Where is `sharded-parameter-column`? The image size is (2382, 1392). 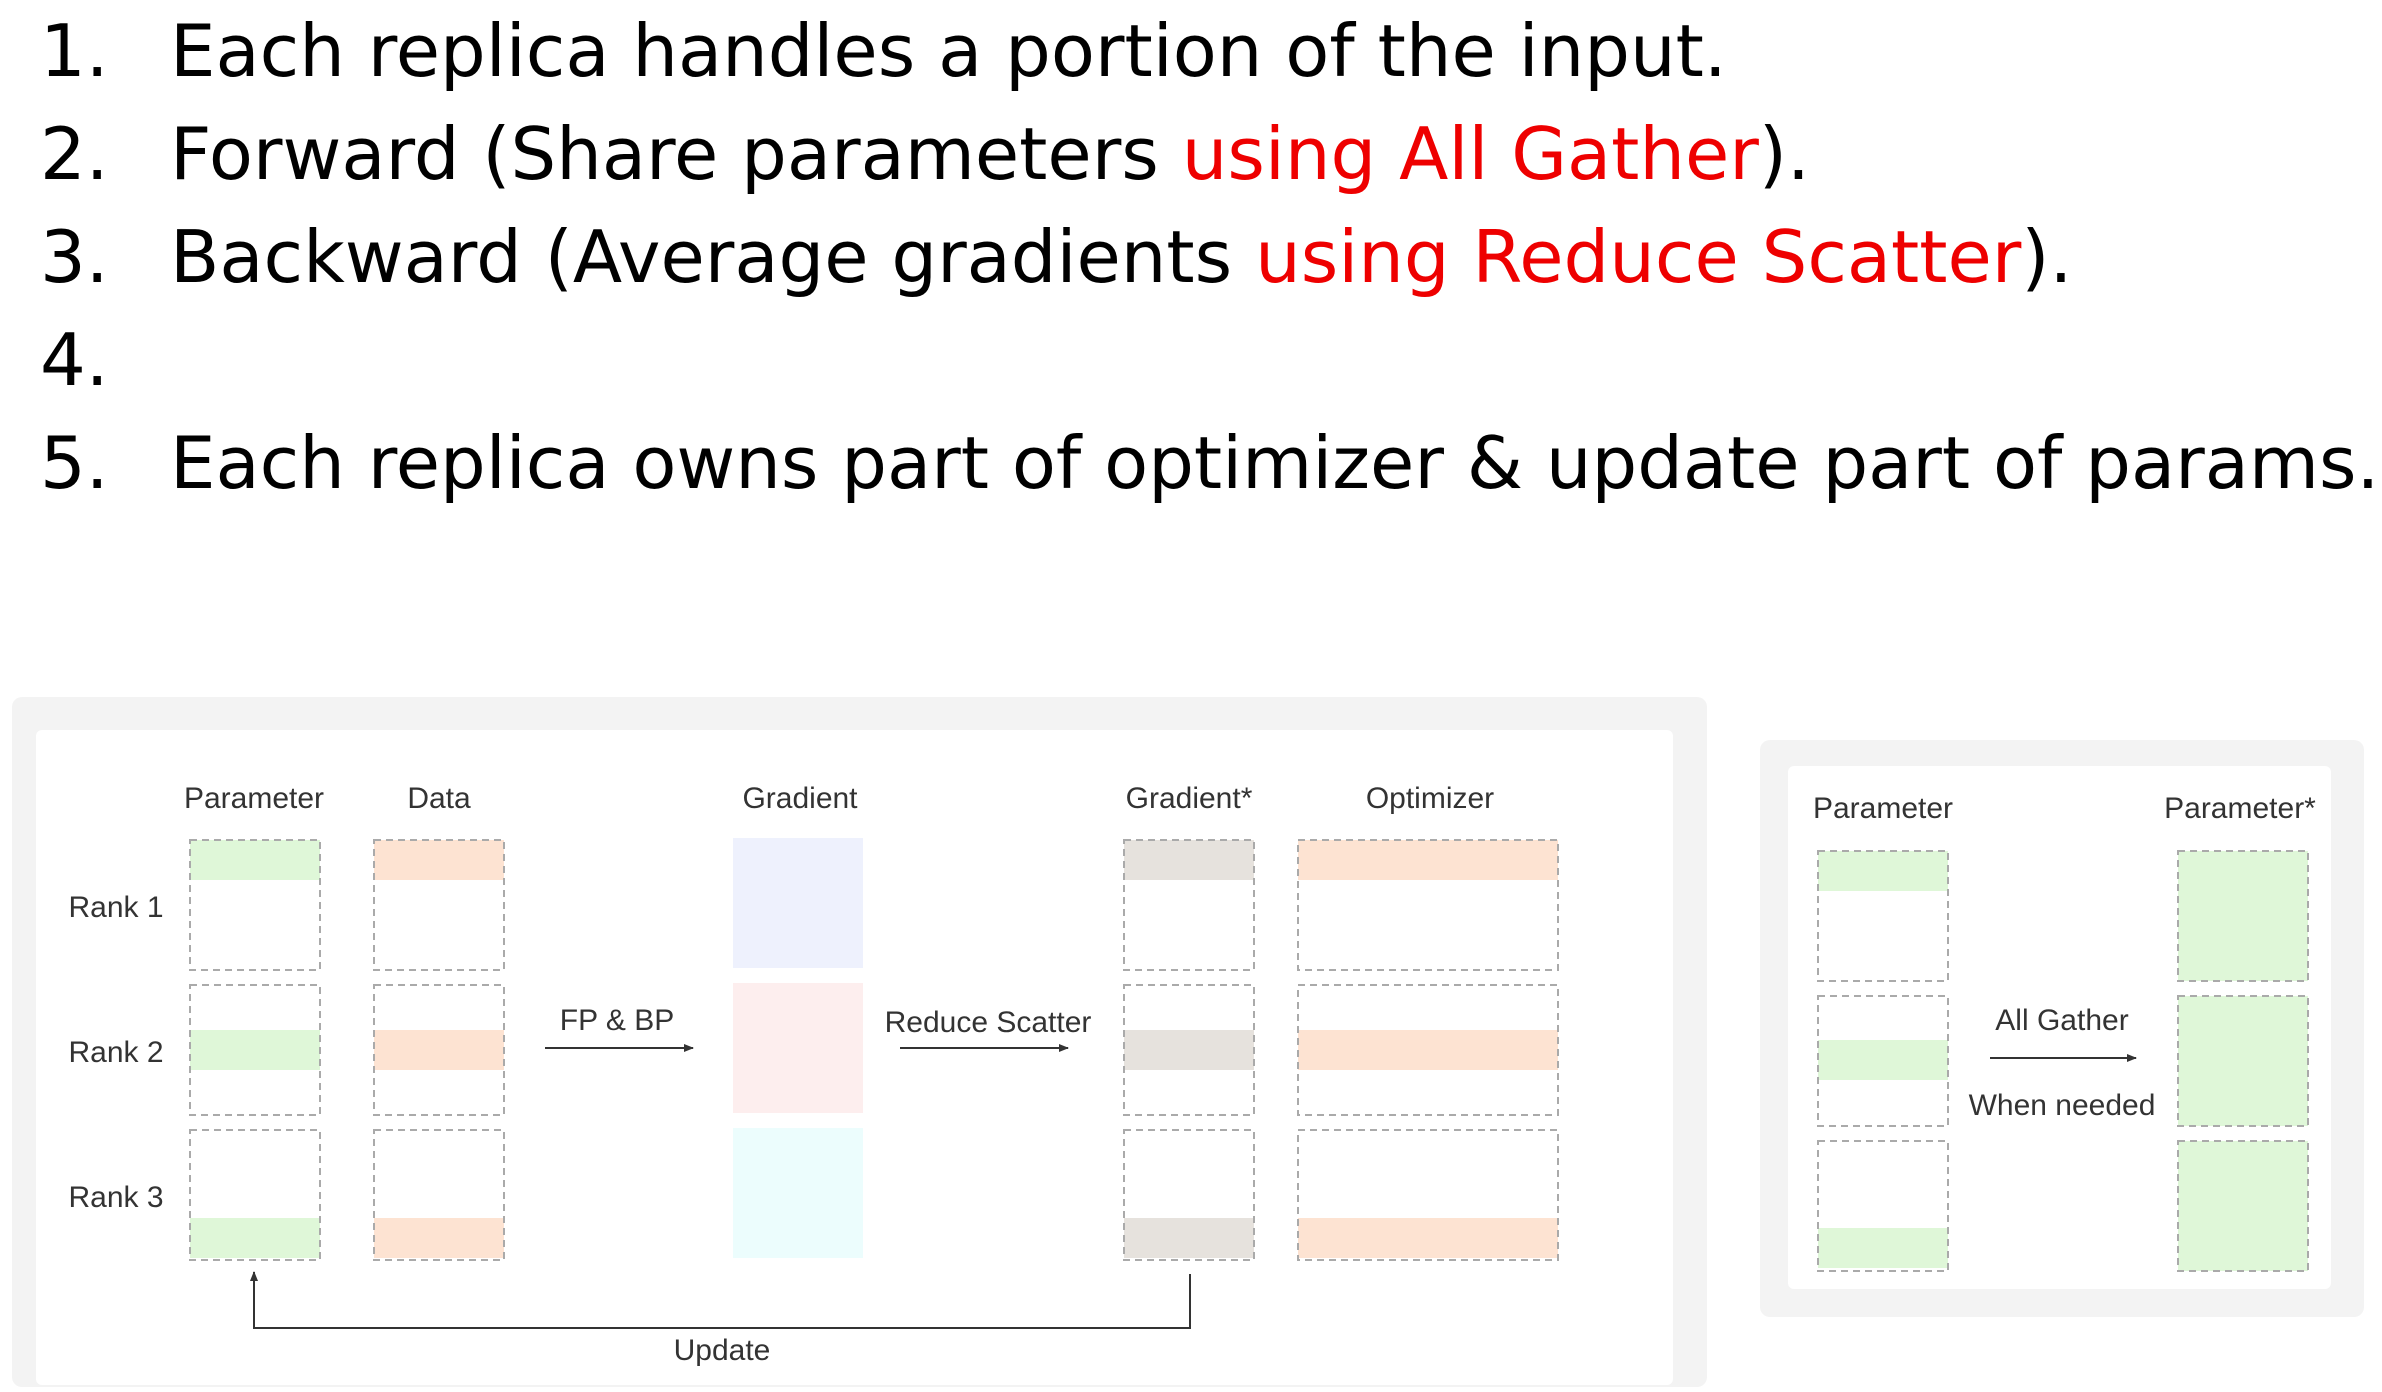
sharded-parameter-column is located at coordinates (1883, 1061).